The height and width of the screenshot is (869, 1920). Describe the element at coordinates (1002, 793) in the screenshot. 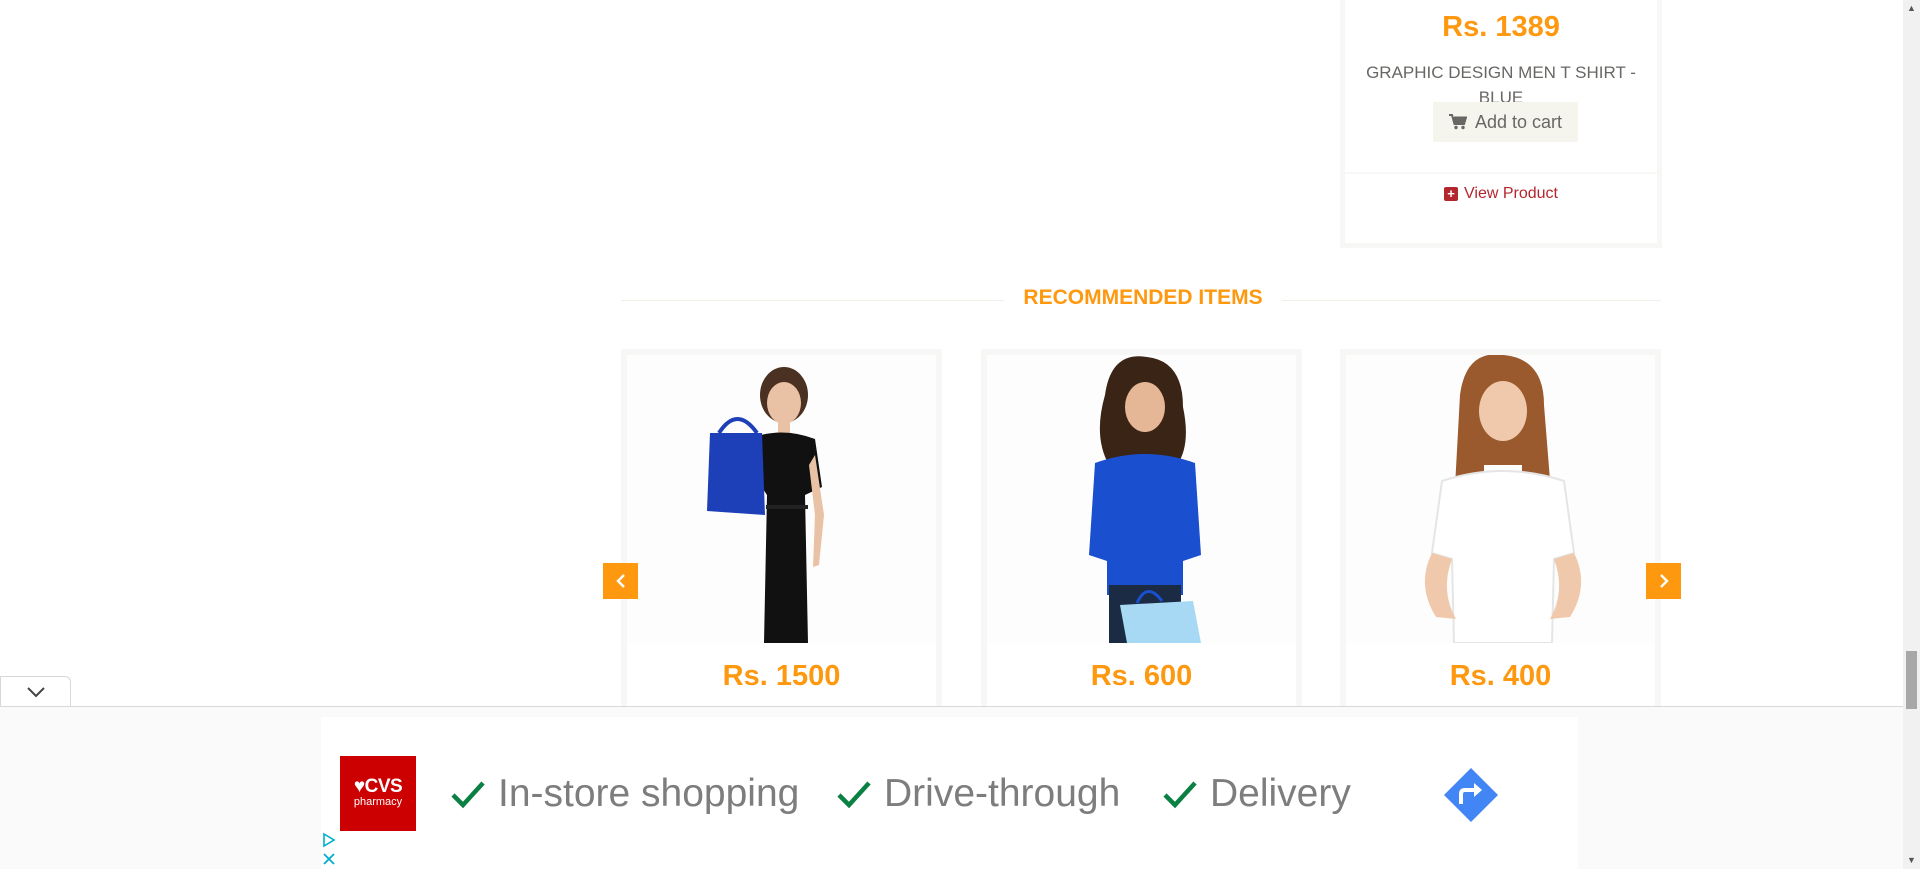

I see `ad-feature-label: Drive-through` at that location.